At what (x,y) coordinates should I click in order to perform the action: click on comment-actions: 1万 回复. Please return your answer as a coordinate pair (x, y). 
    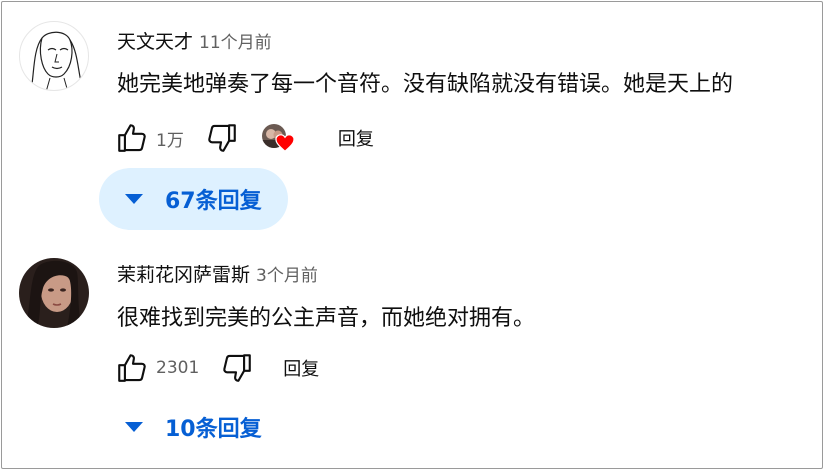
    Looking at the image, I should click on (243, 138).